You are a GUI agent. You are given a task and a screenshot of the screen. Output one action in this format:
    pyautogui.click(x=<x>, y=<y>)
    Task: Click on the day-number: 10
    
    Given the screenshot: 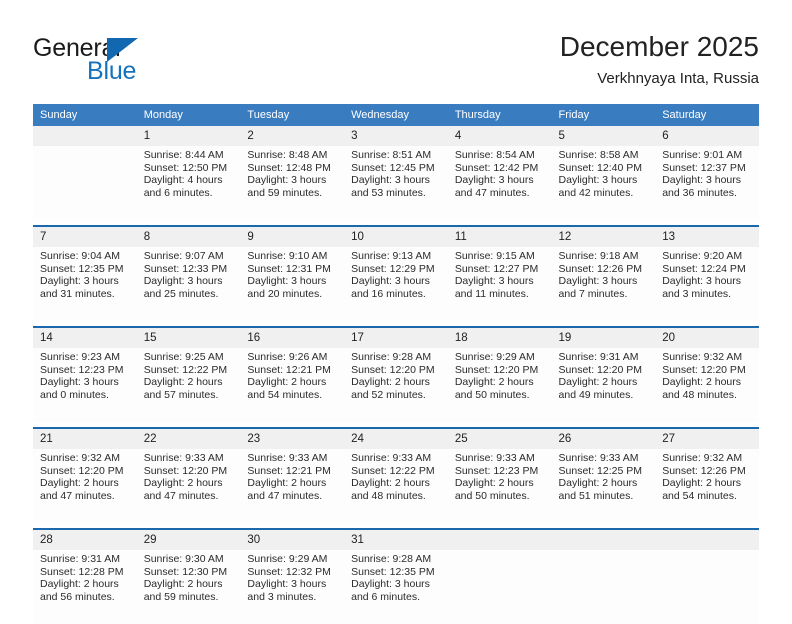 What is the action you would take?
    pyautogui.click(x=396, y=236)
    